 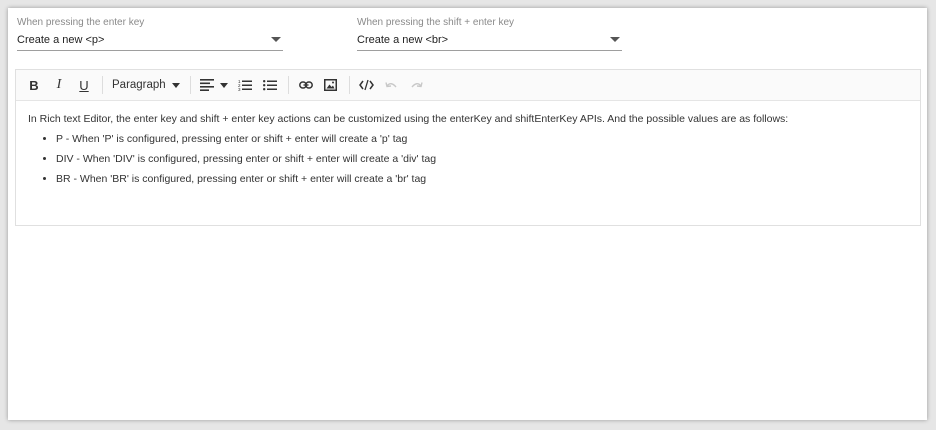 I want to click on insert-image-button, so click(x=331, y=85).